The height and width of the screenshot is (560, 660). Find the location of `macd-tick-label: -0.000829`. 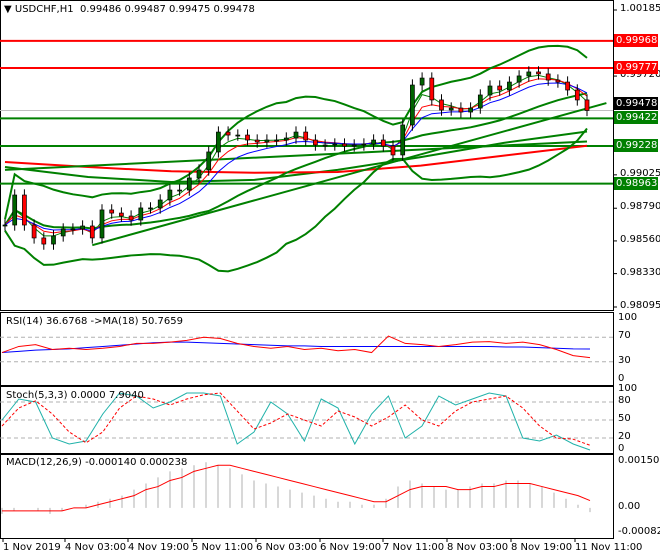

macd-tick-label: -0.000829 is located at coordinates (639, 531).